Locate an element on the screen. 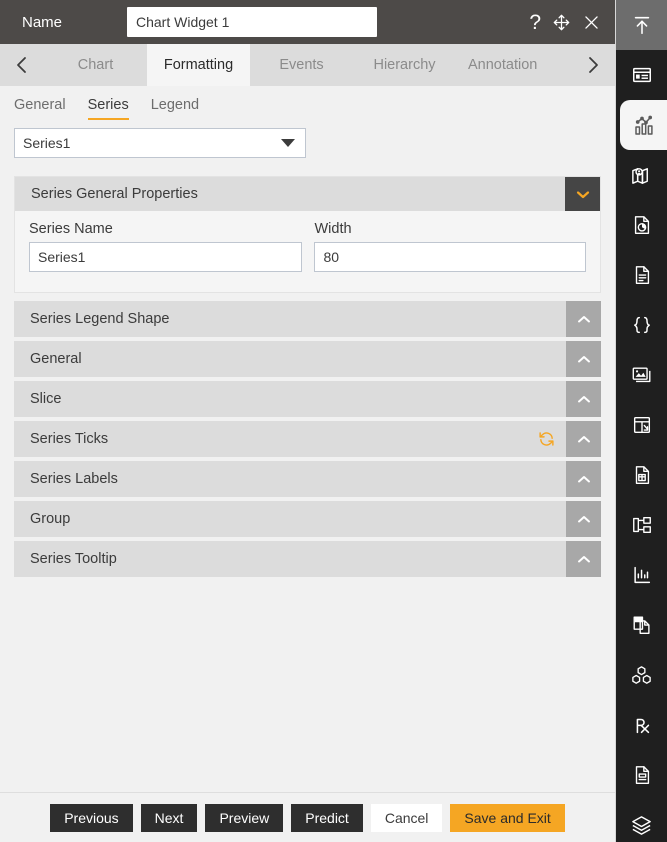 The width and height of the screenshot is (667, 842). tabs-next-arrow-icon is located at coordinates (593, 65).